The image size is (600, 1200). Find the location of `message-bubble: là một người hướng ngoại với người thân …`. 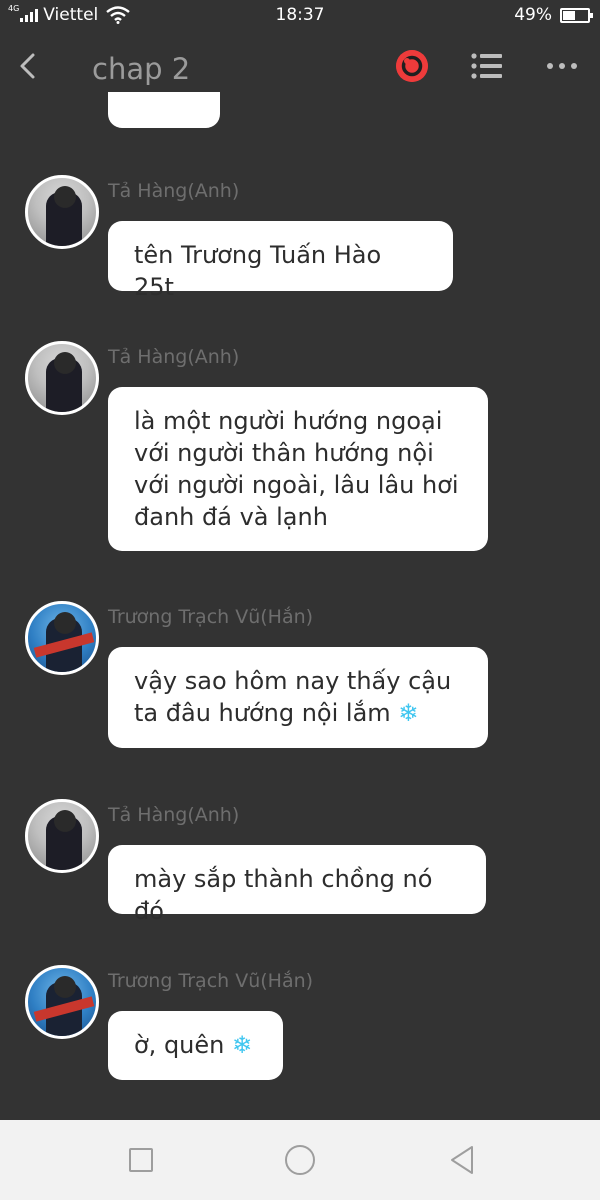

message-bubble: là một người hướng ngoại với người thân … is located at coordinates (298, 469).